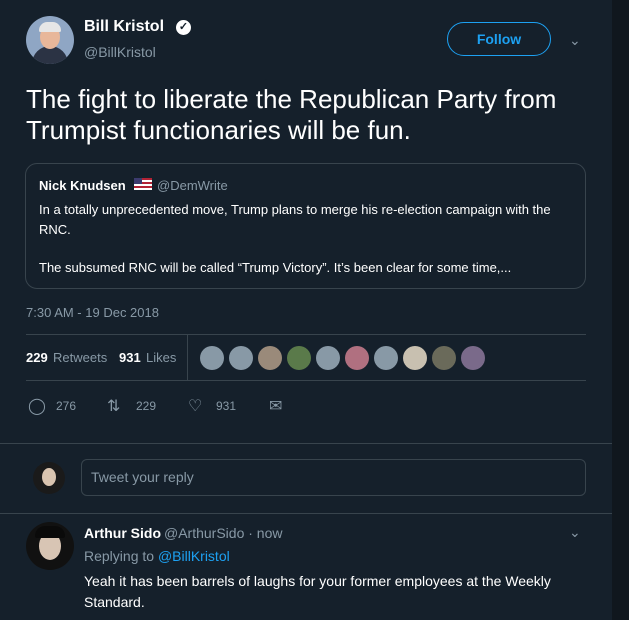 The image size is (629, 620). I want to click on author-avatar, so click(50, 40).